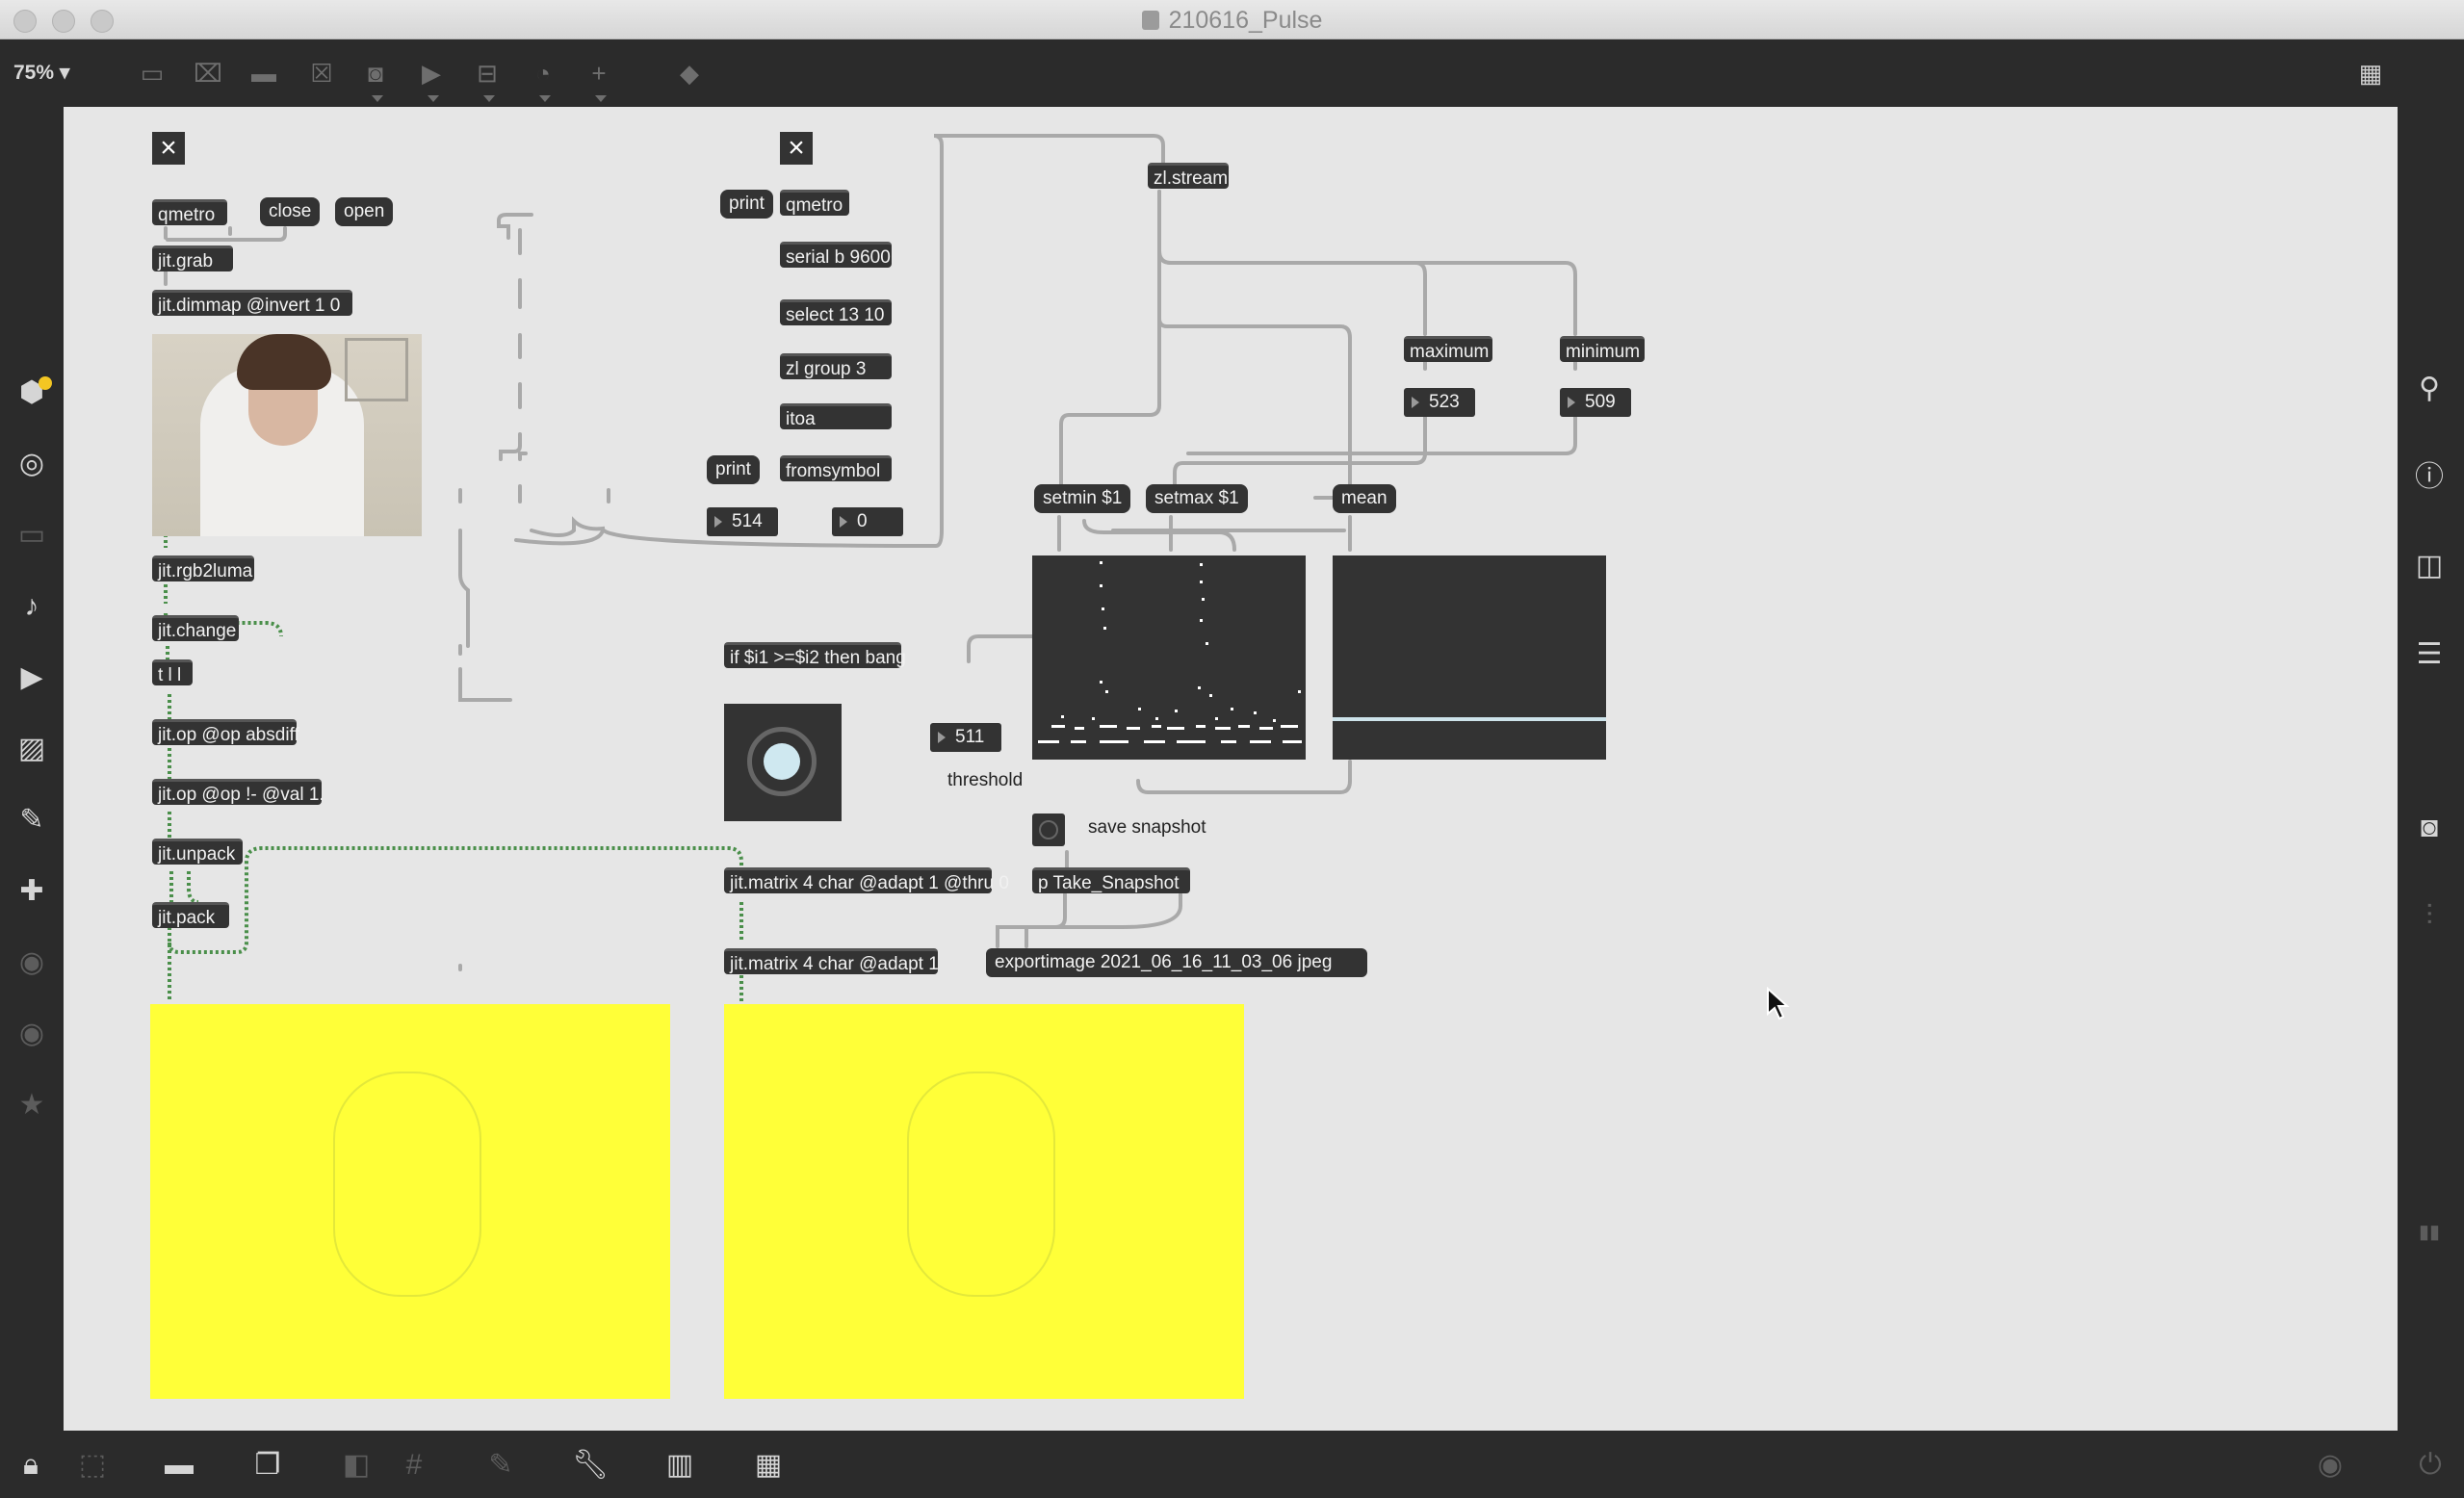 The width and height of the screenshot is (2464, 1498). Describe the element at coordinates (487, 81) in the screenshot. I see `slider-icon: ⊟` at that location.